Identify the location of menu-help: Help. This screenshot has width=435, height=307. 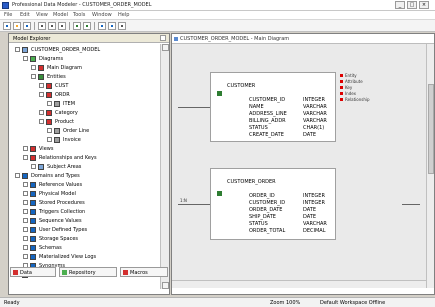
(123, 15).